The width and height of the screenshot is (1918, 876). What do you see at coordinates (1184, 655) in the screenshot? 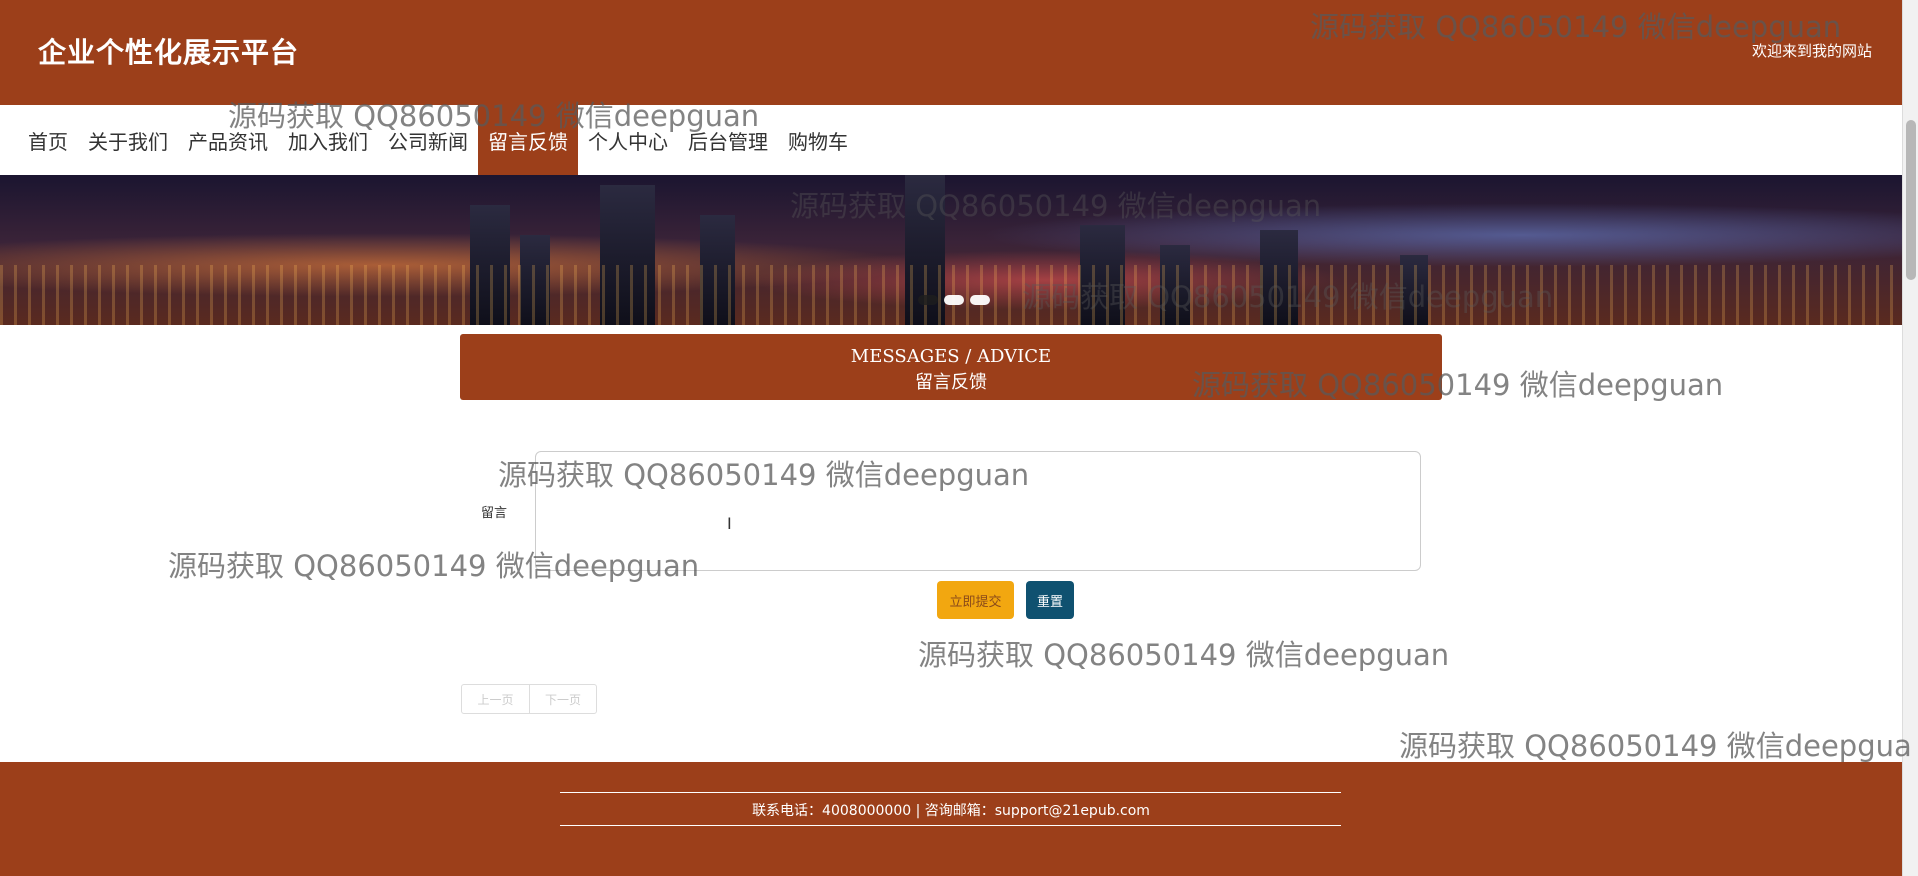
I see `watermark-text: 源码获取 QQ86050149 微信deepguan` at bounding box center [1184, 655].